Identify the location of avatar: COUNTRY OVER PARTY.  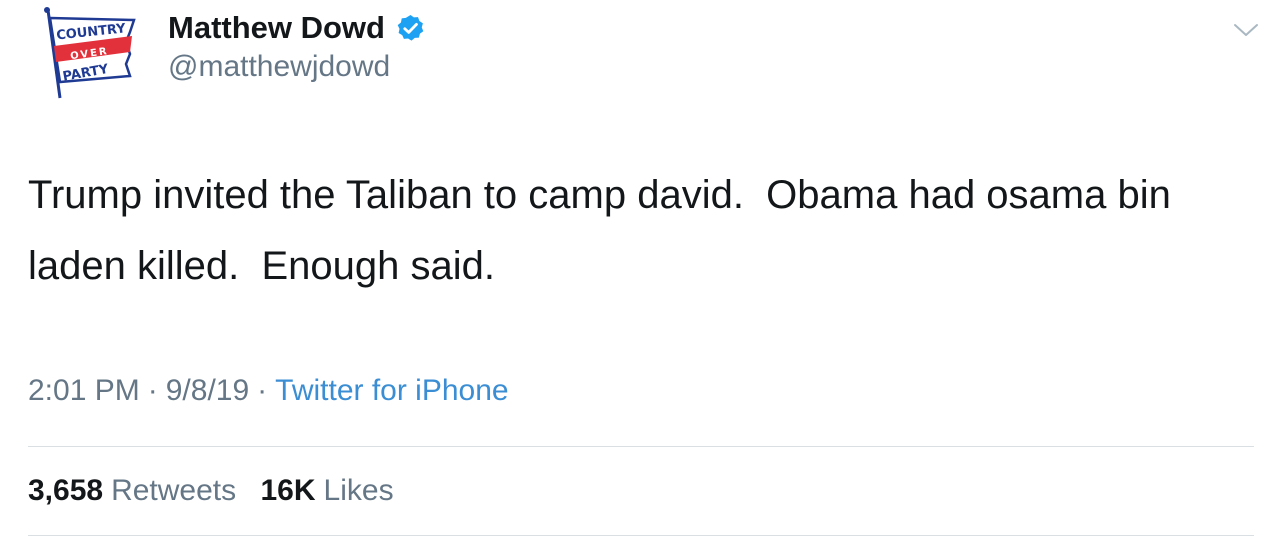
(86, 54).